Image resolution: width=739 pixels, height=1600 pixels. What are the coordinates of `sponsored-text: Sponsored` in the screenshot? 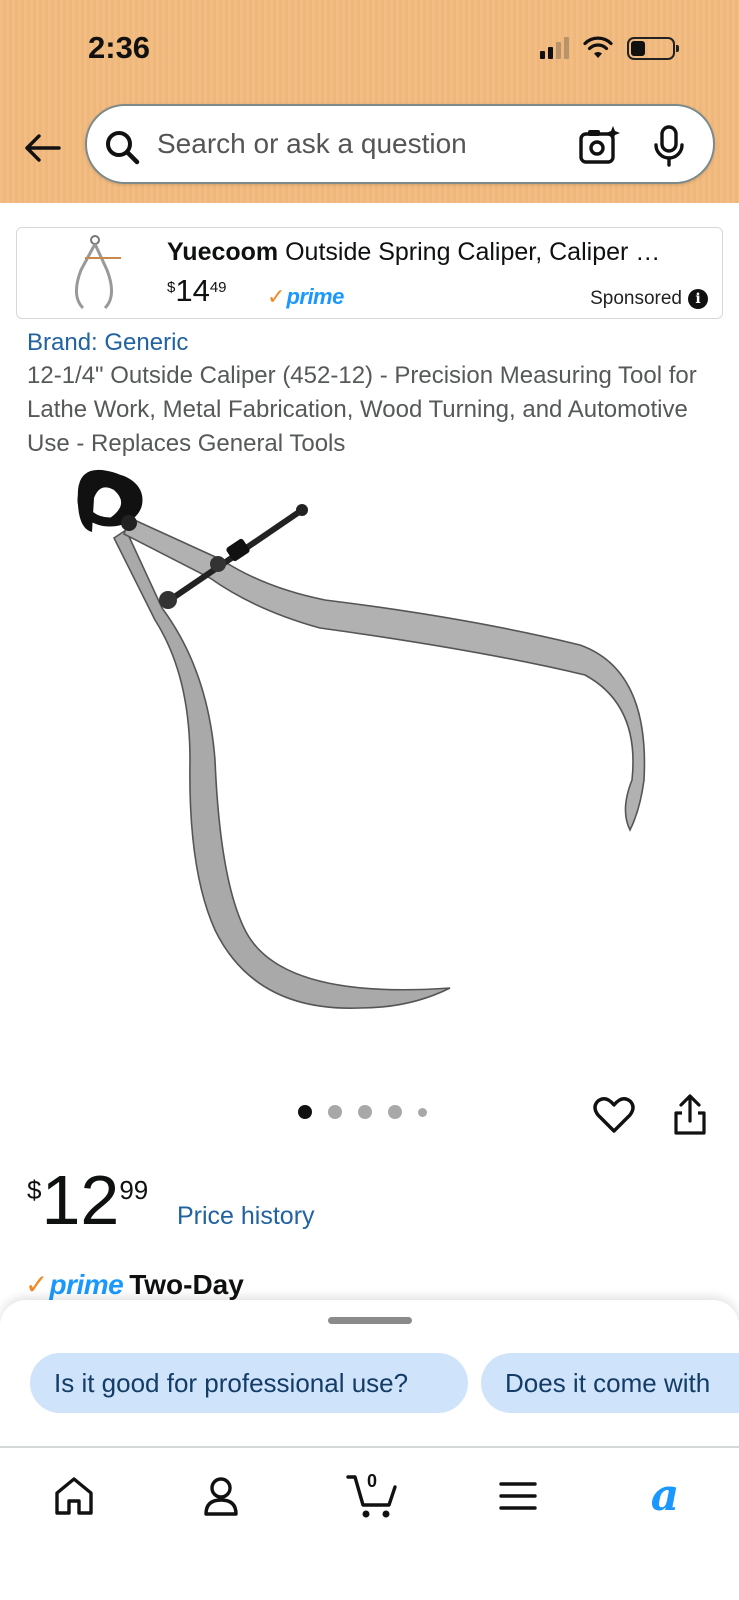 It's located at (636, 298).